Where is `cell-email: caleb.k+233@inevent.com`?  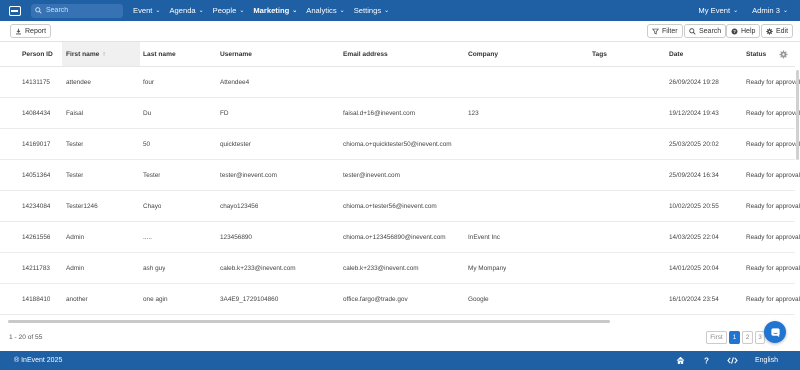
cell-email: caleb.k+233@inevent.com is located at coordinates (381, 268).